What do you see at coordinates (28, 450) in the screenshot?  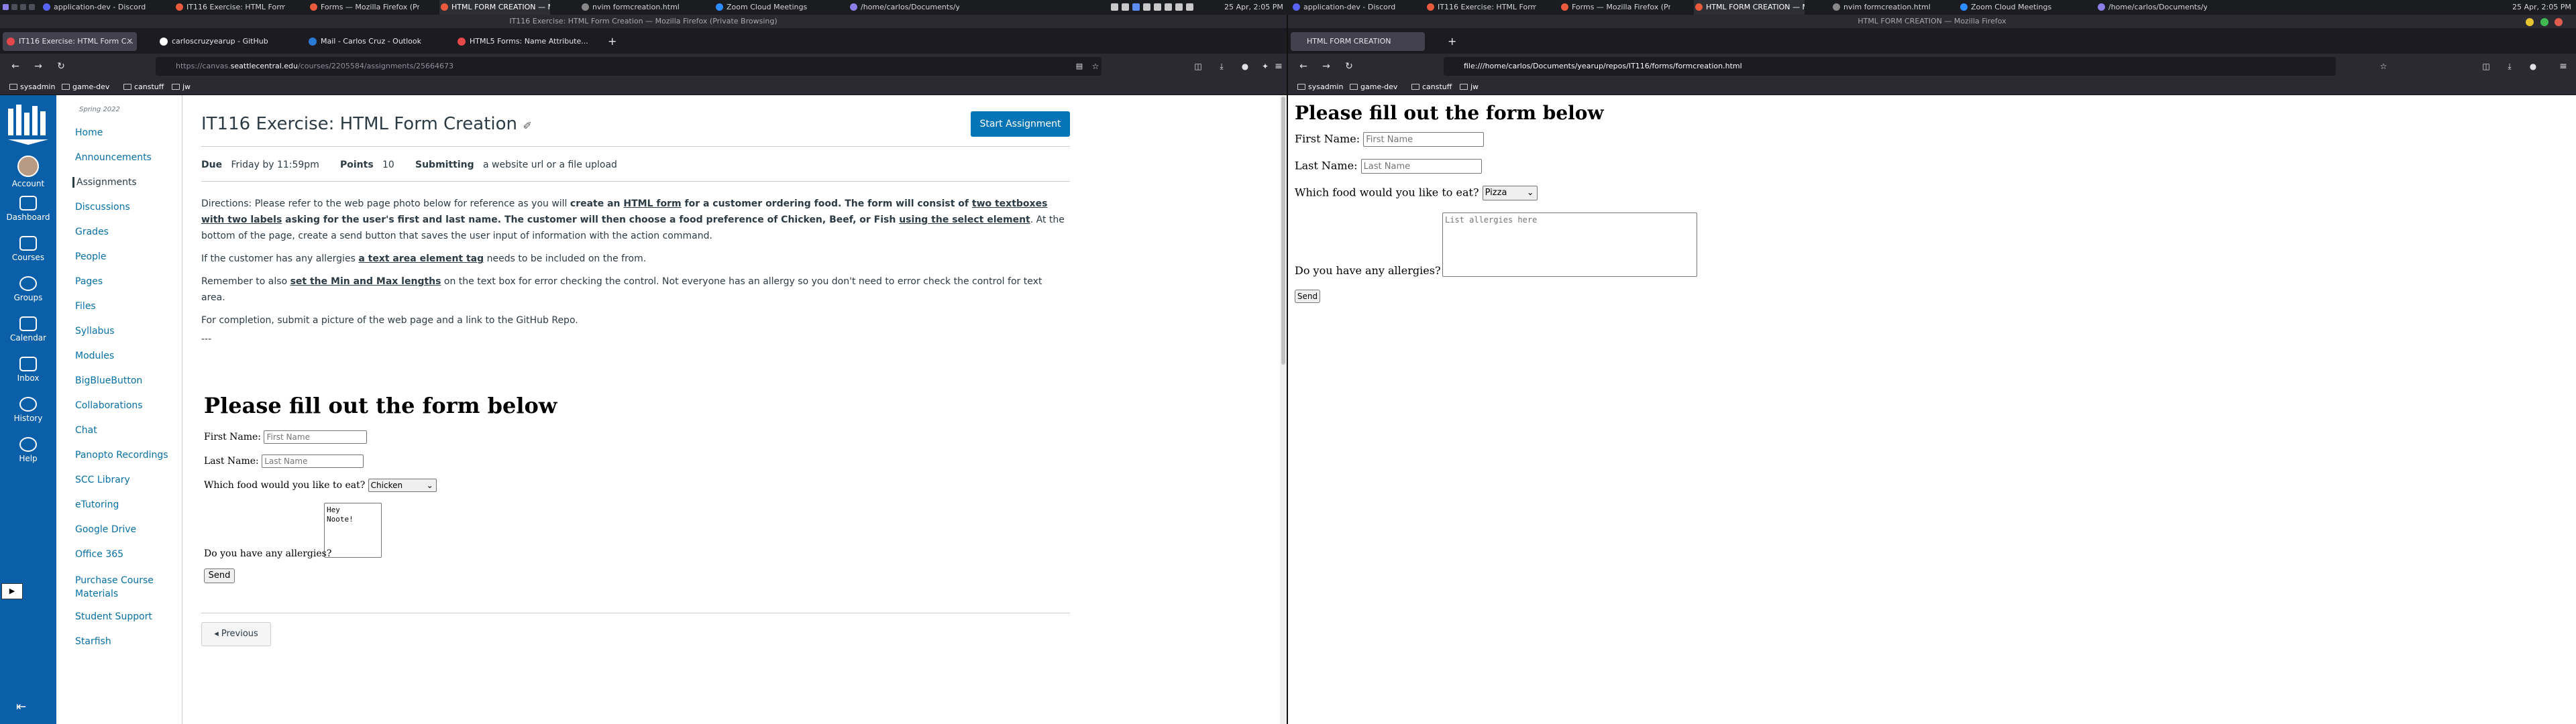 I see `nav-help: Help` at bounding box center [28, 450].